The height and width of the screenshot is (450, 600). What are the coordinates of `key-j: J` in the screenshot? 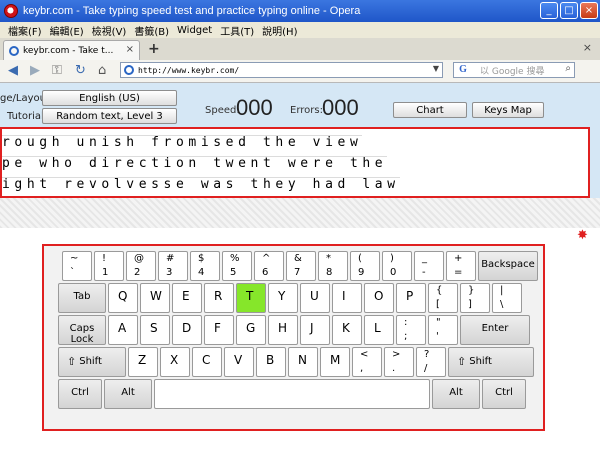 It's located at (315, 330).